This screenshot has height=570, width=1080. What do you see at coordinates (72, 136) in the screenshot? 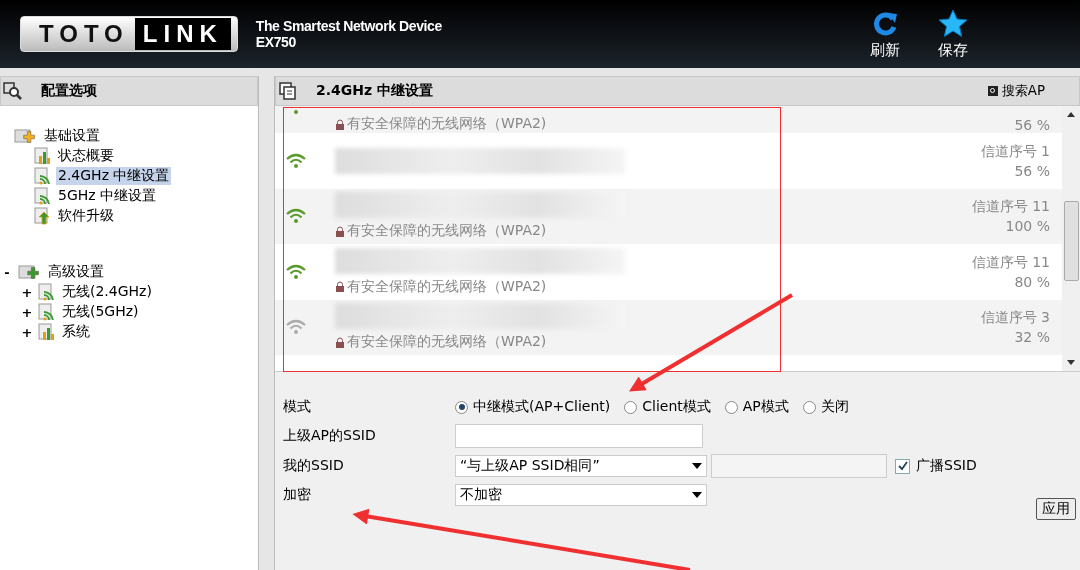
I see `tree-item: 基础设置` at bounding box center [72, 136].